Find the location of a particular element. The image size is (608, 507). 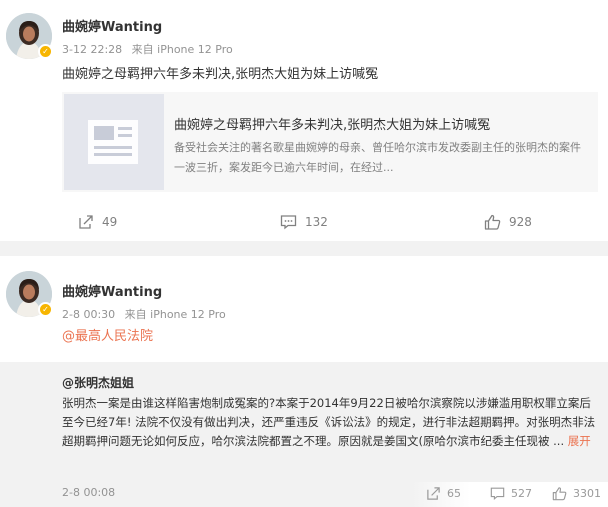

comment-button: 132 is located at coordinates (304, 222).